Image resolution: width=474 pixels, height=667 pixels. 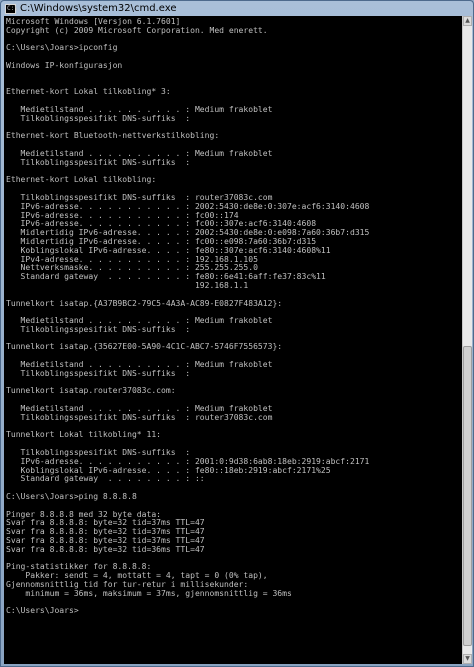 What do you see at coordinates (237, 8) in the screenshot?
I see `title-bar: C:\ C:\Windows\system32\cmd.exe` at bounding box center [237, 8].